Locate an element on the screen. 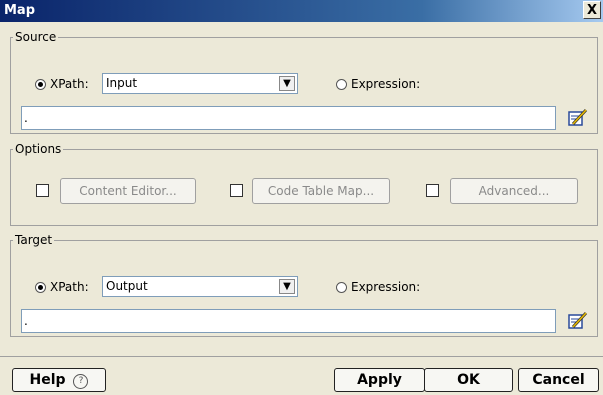  target-expression-value: . is located at coordinates (26, 321).